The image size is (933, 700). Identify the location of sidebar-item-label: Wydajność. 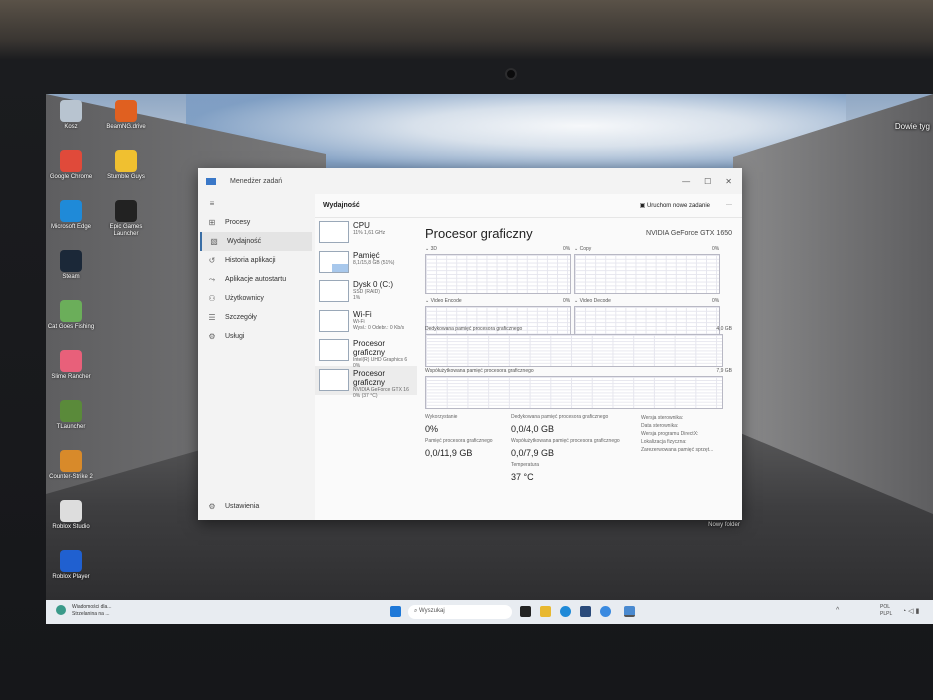
(244, 241).